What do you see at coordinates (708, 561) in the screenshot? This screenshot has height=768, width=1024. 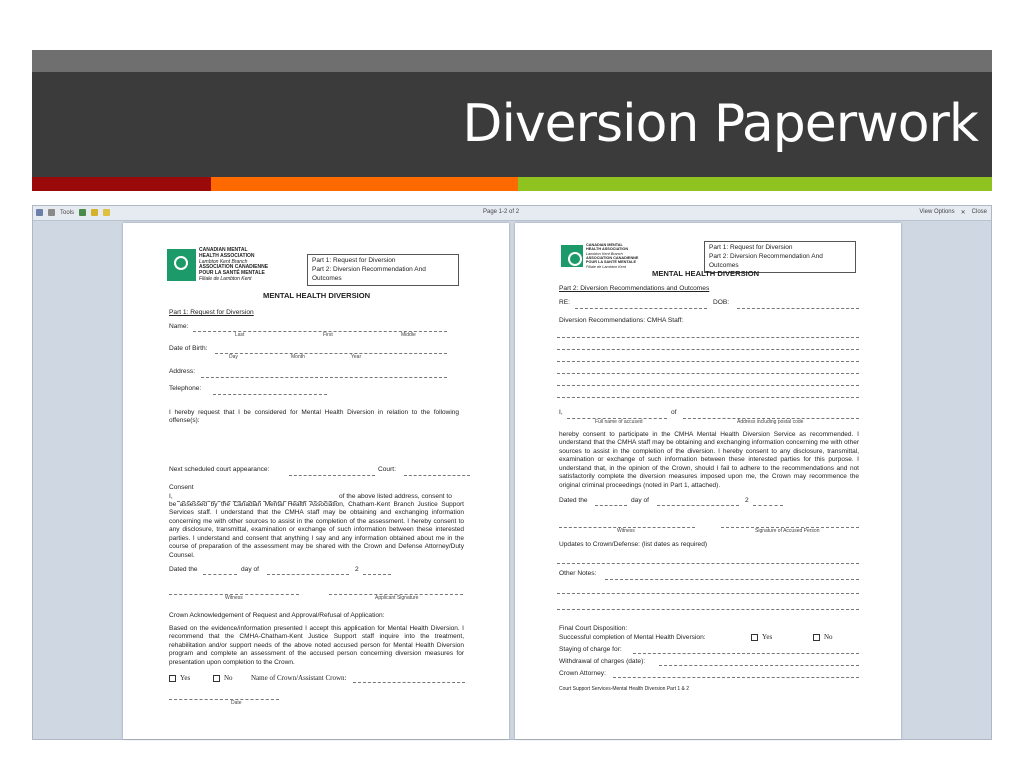 I see `updates-line` at bounding box center [708, 561].